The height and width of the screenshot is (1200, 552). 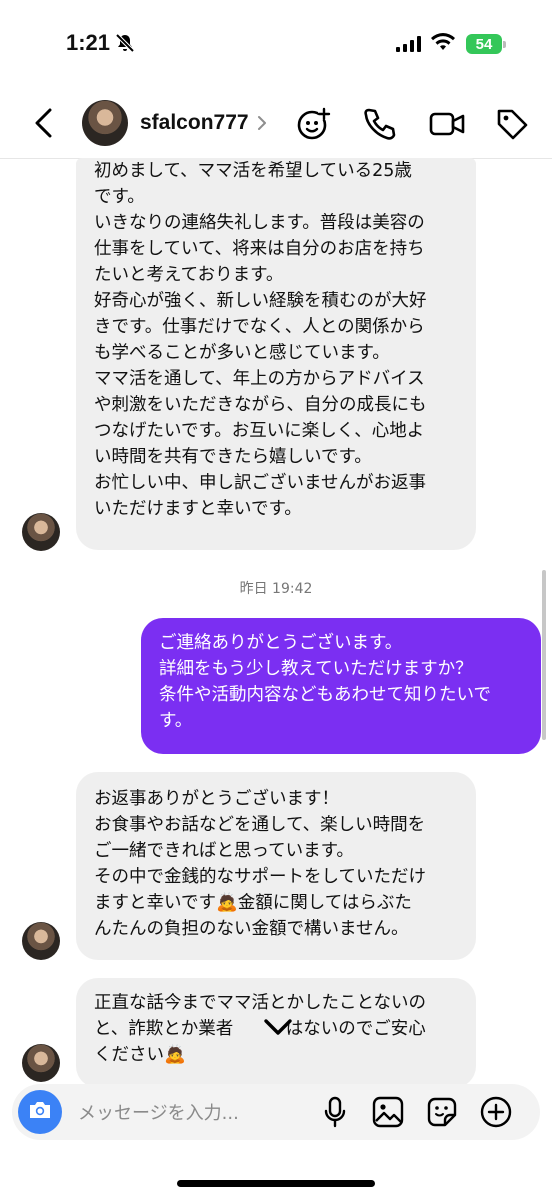 What do you see at coordinates (262, 125) in the screenshot?
I see `chevron-right-icon` at bounding box center [262, 125].